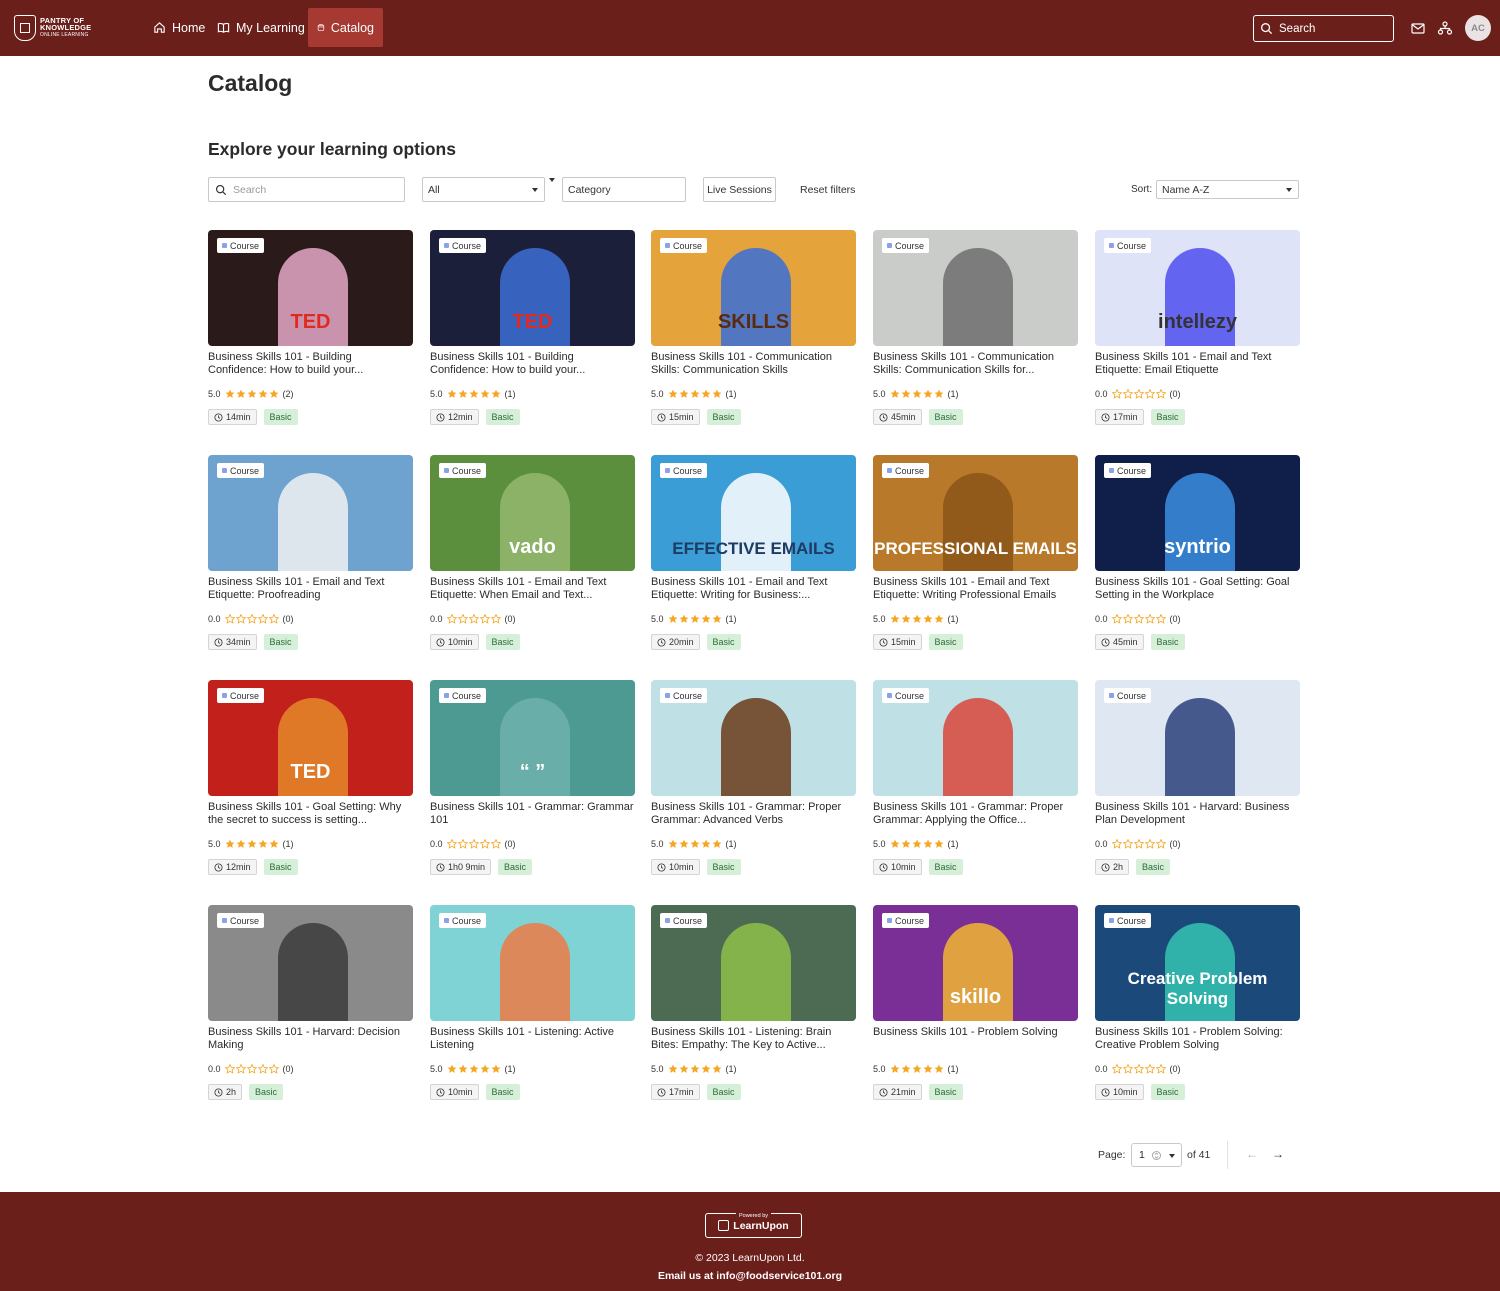 This screenshot has width=1500, height=1291. I want to click on course-thumbnail: skillo Course, so click(975, 963).